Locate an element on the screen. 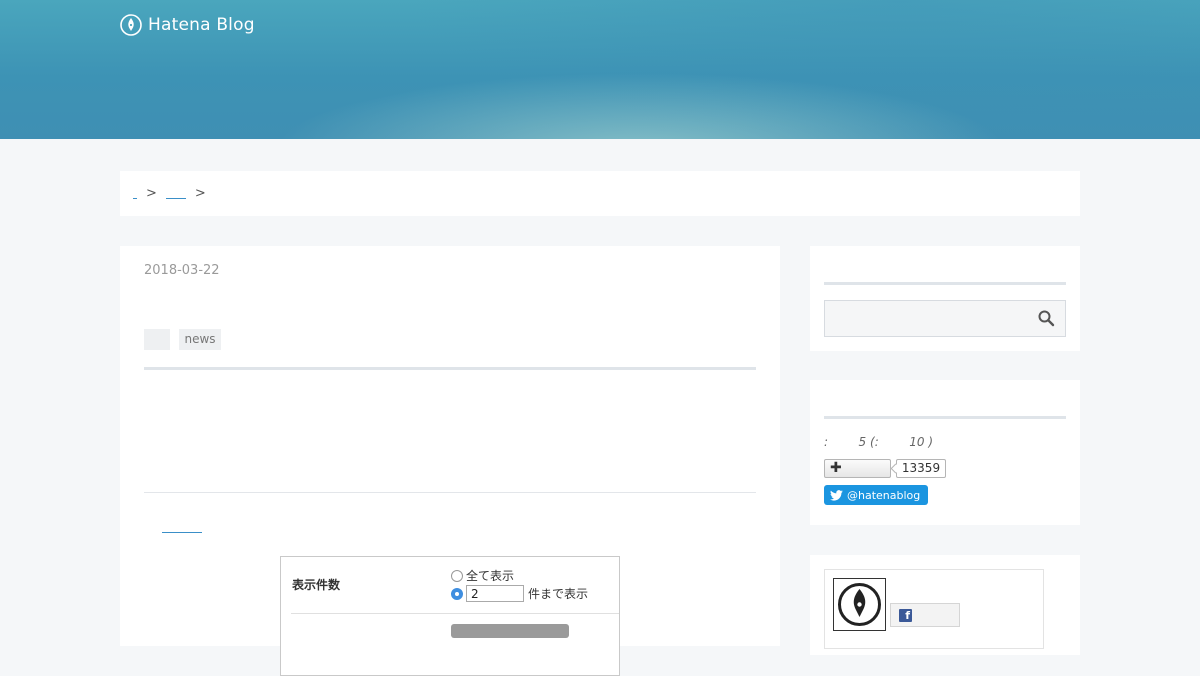 This screenshot has height=676, width=1200. hatena-blog-logo: Hatena Blog is located at coordinates (187, 25).